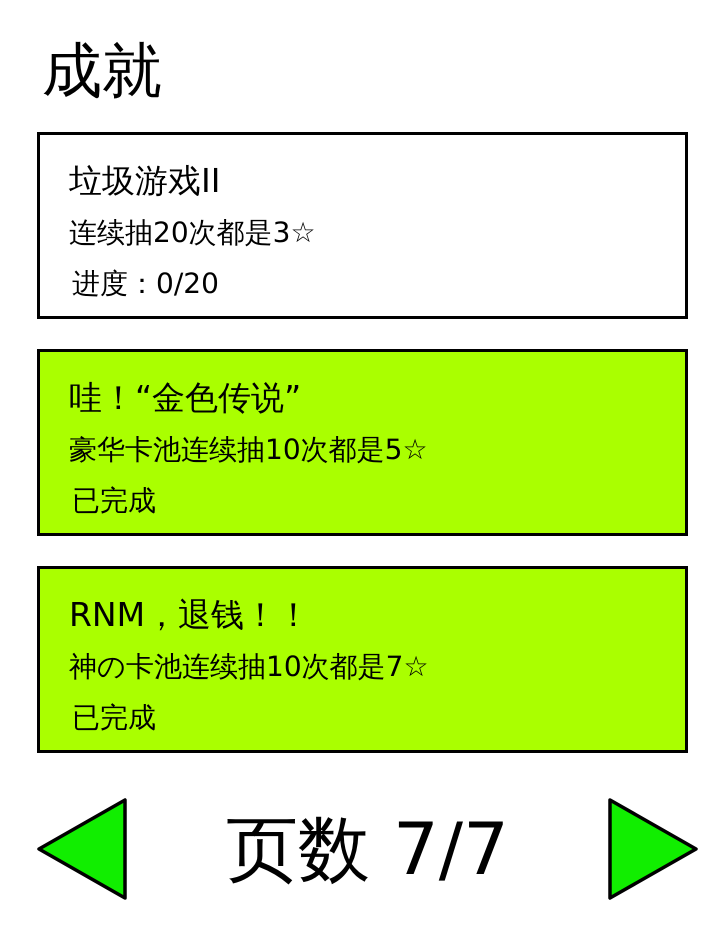 The image size is (720, 932). What do you see at coordinates (185, 398) in the screenshot?
I see `achievement-title: 哇！“金色传说”` at bounding box center [185, 398].